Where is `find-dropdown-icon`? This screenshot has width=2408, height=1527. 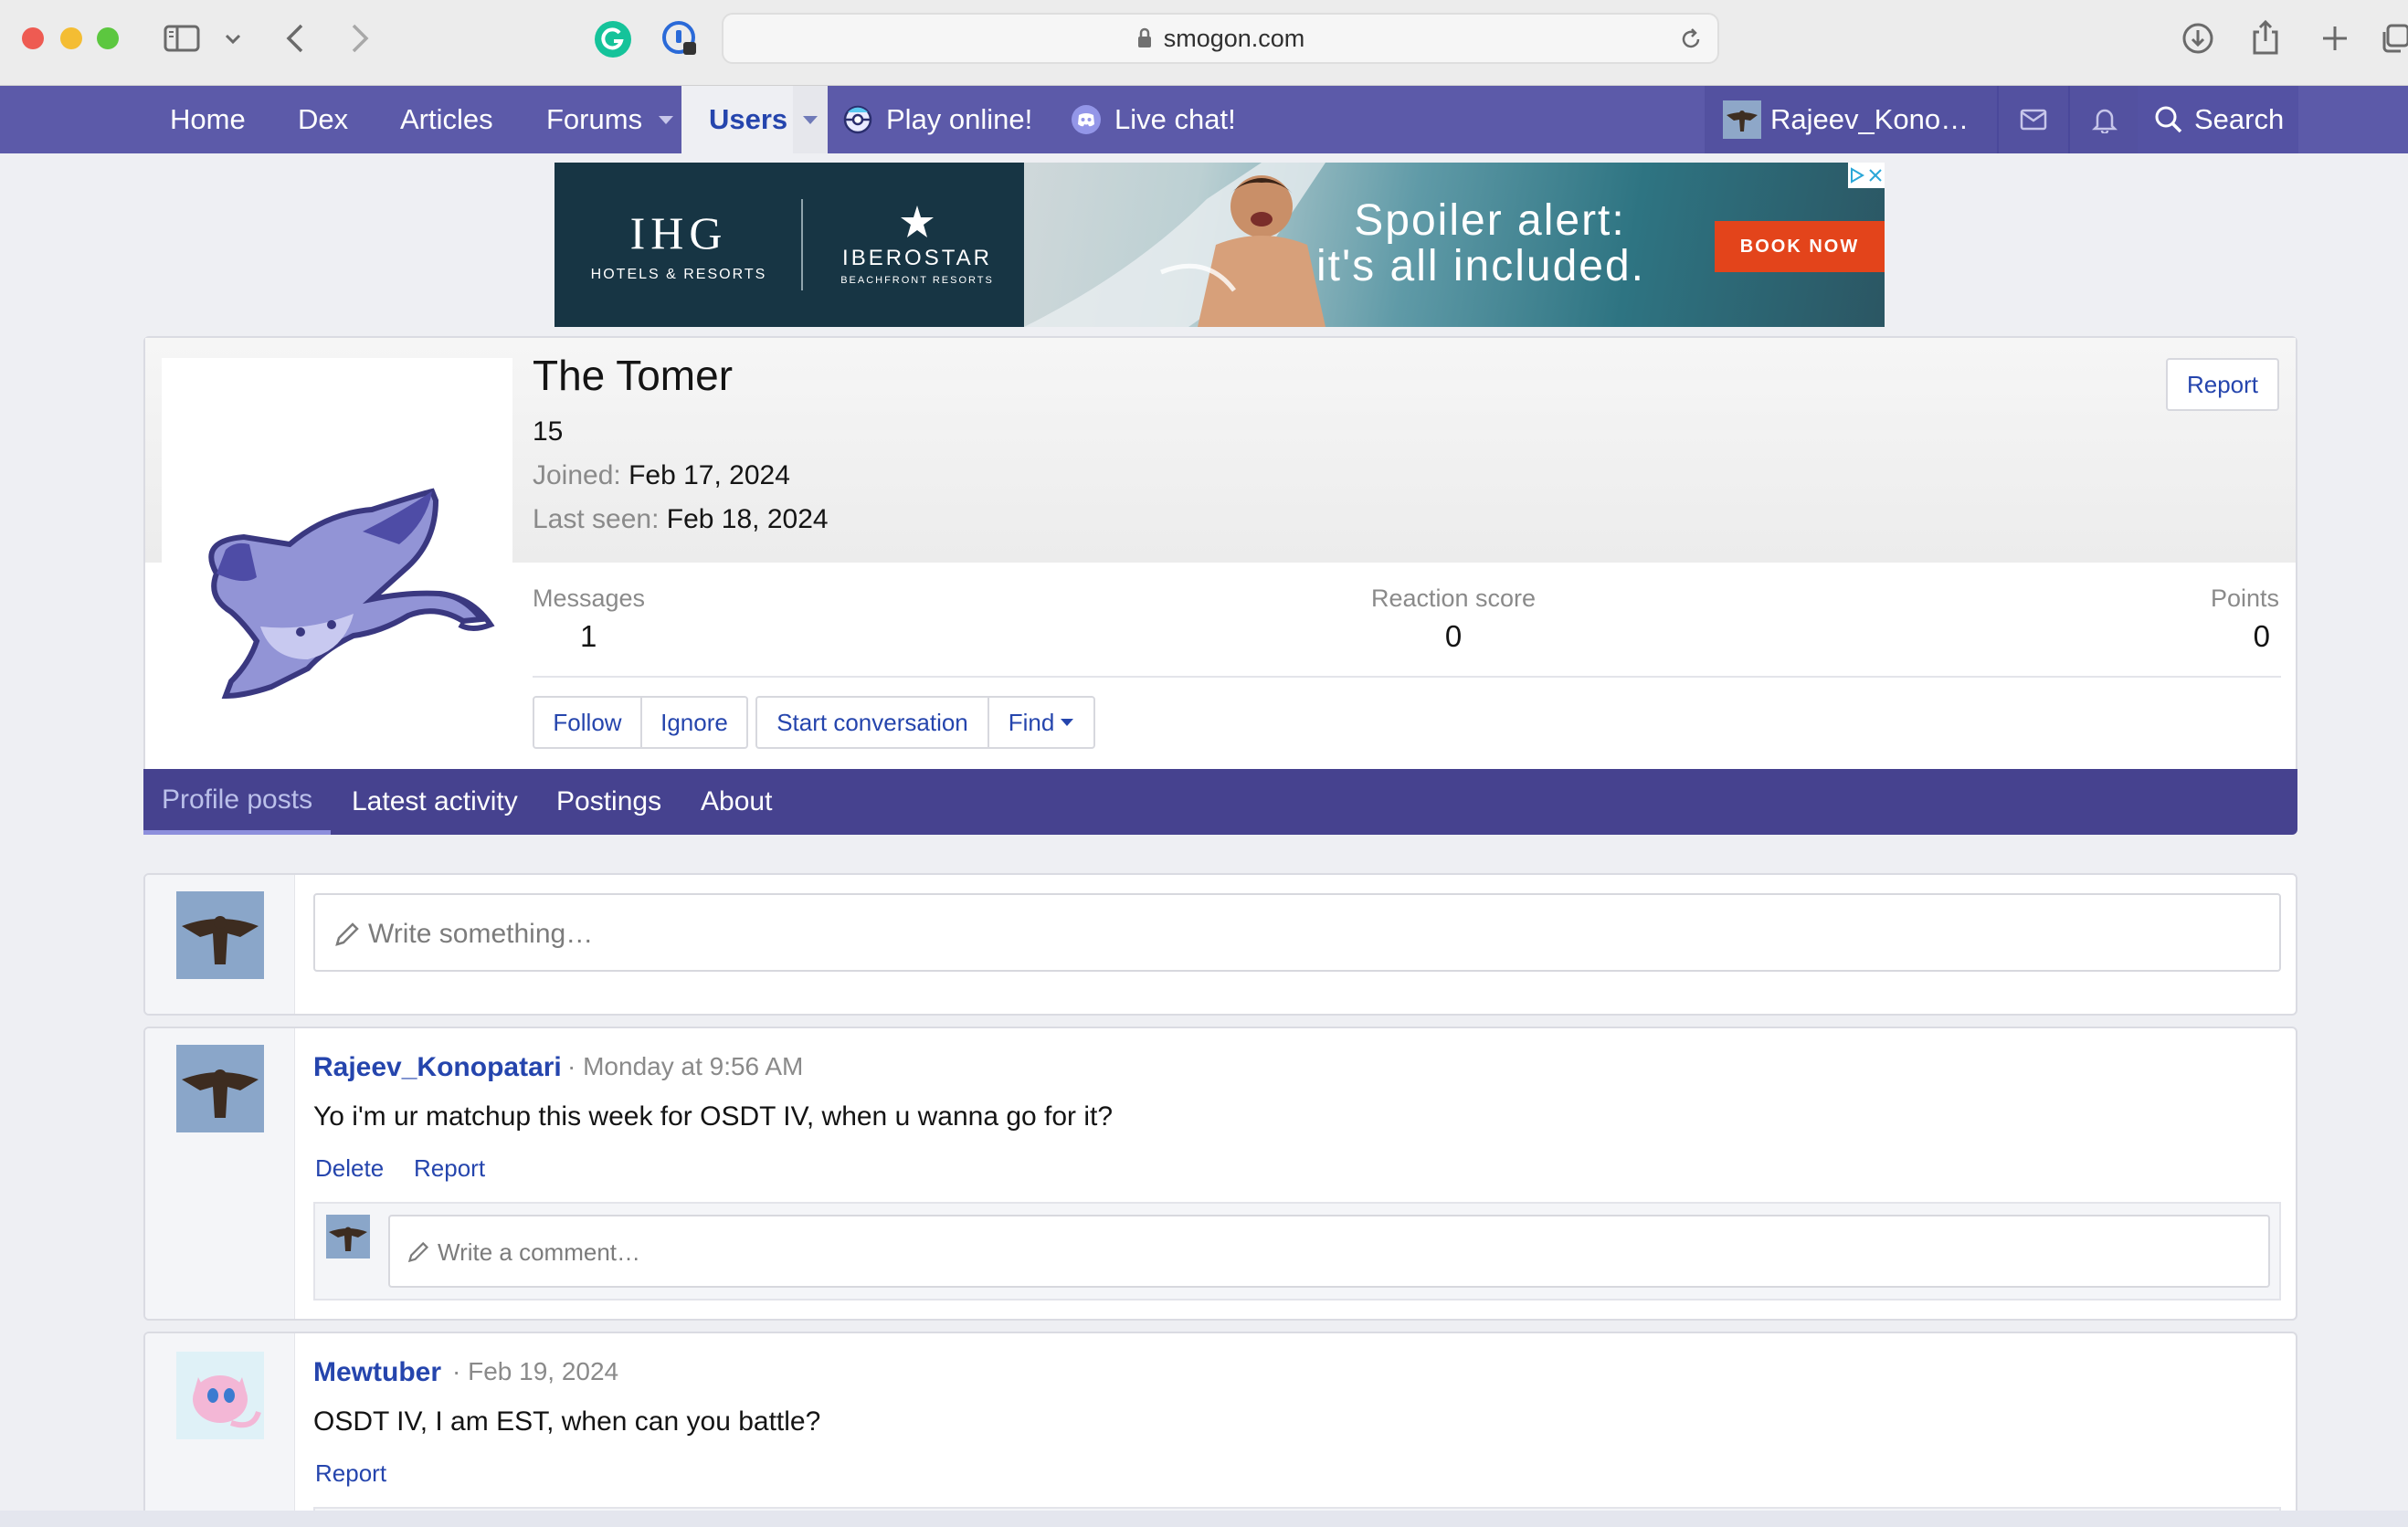
find-dropdown-icon is located at coordinates (1067, 722).